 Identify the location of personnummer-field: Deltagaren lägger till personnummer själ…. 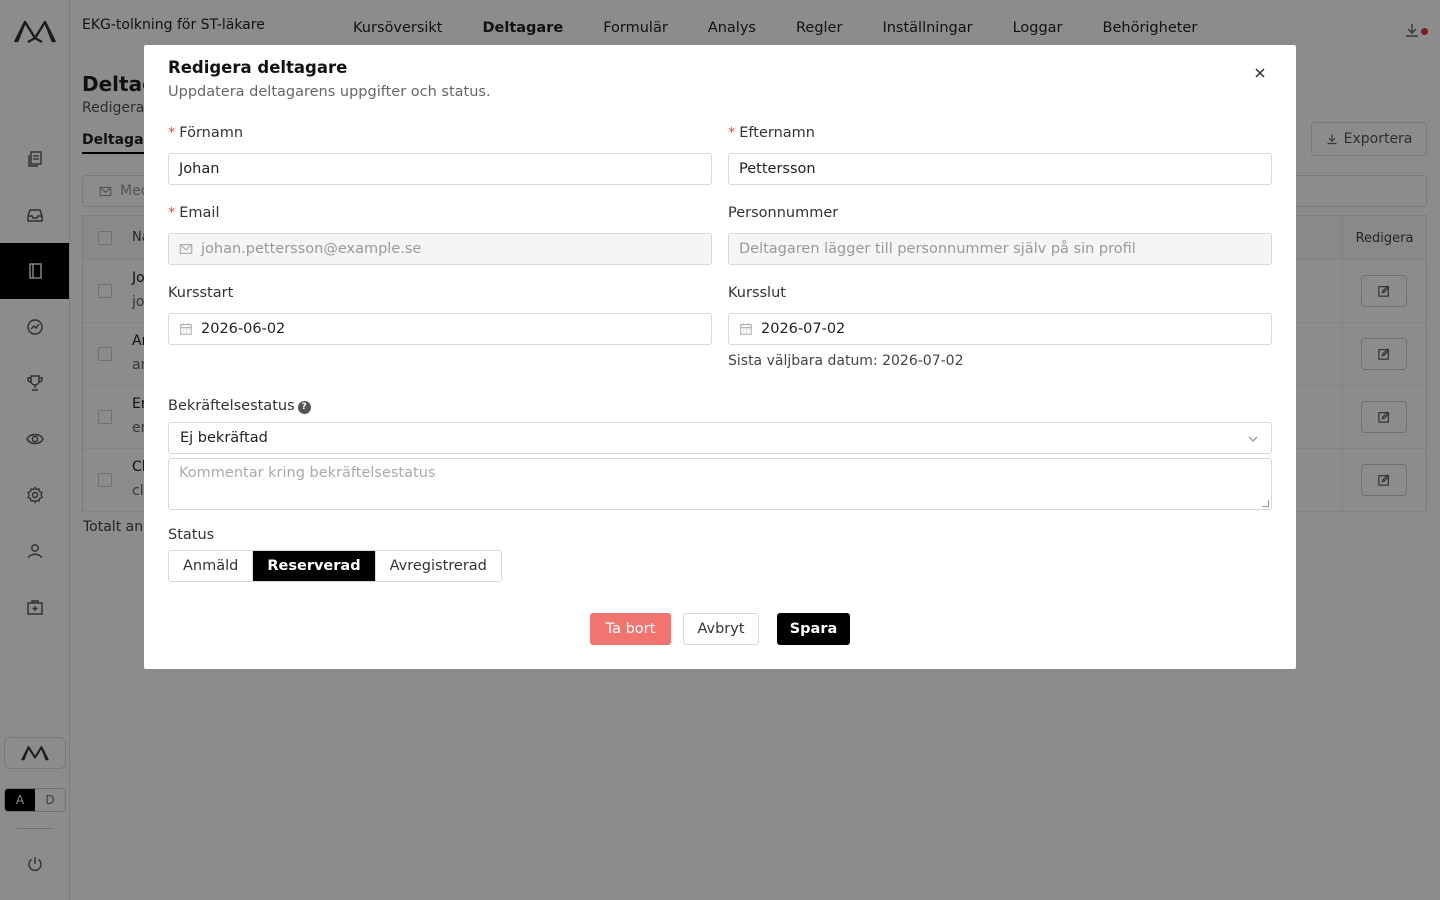
(1000, 249).